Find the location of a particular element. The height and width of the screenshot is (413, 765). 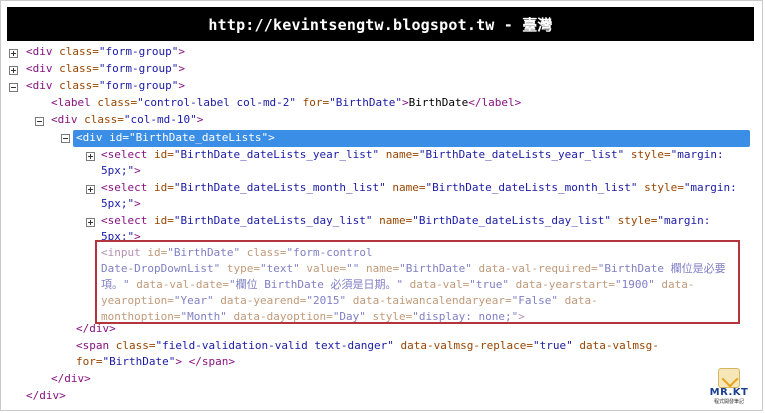

selected-node-highlight: <div id="BirthDate_dateLists"> is located at coordinates (411, 138).